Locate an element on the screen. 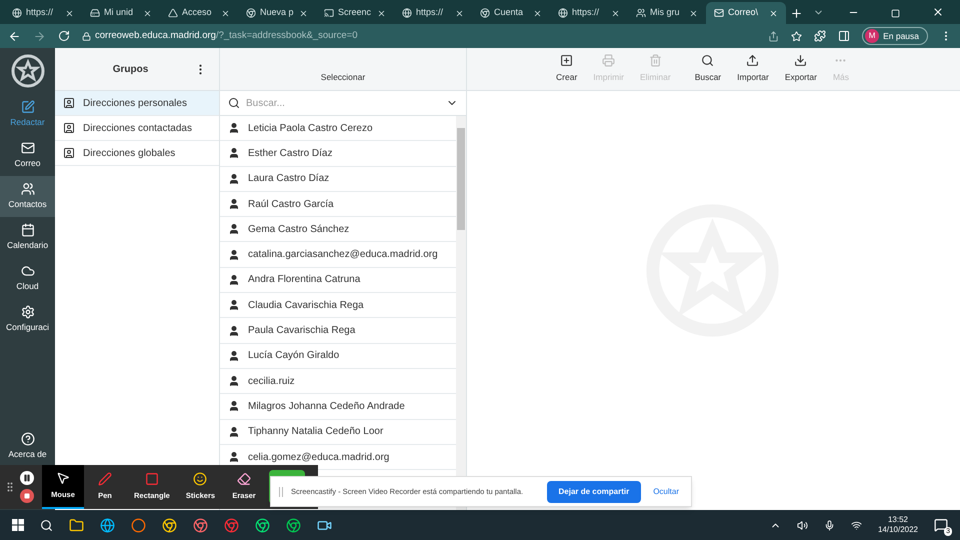  contact-row: Esther Castro Díaz is located at coordinates (338, 154).